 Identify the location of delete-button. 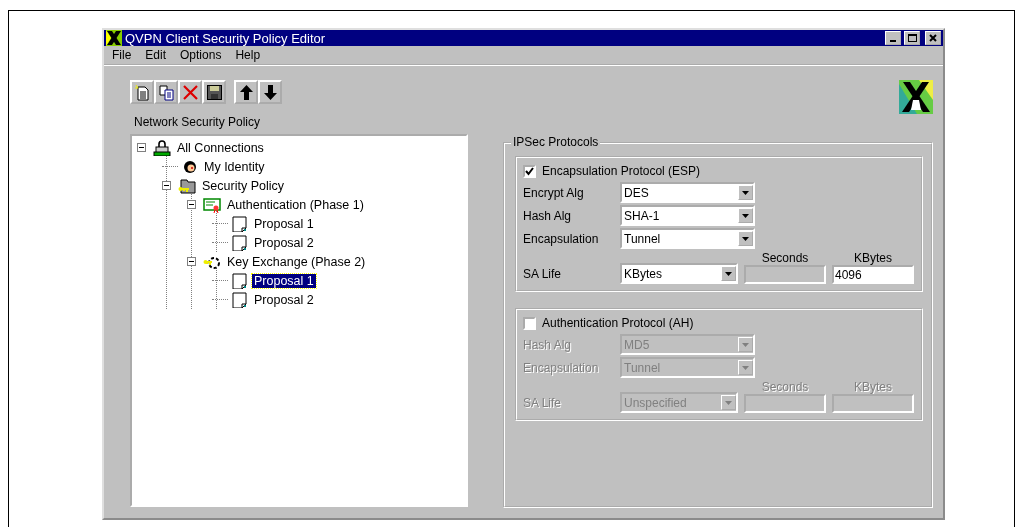
(190, 92).